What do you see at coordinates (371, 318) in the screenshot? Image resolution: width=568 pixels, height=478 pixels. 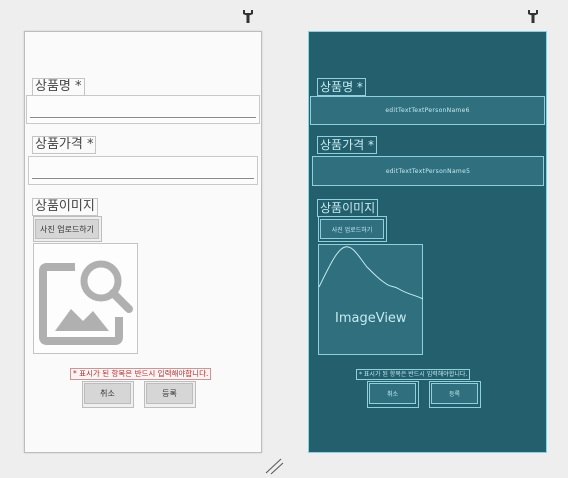 I see `image-view-label: ImageView` at bounding box center [371, 318].